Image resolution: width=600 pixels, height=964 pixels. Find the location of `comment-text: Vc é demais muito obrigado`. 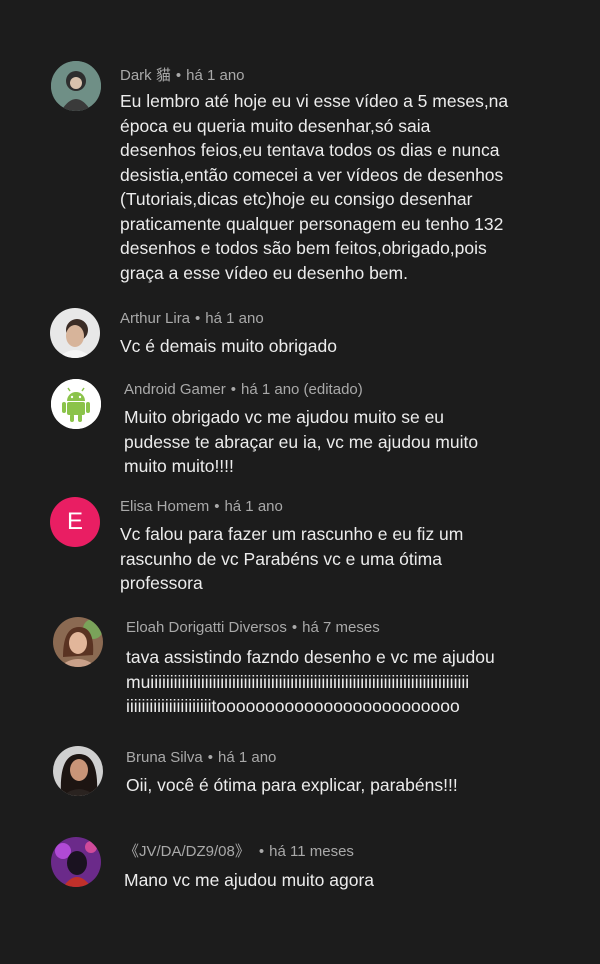

comment-text: Vc é demais muito obrigado is located at coordinates (228, 346).